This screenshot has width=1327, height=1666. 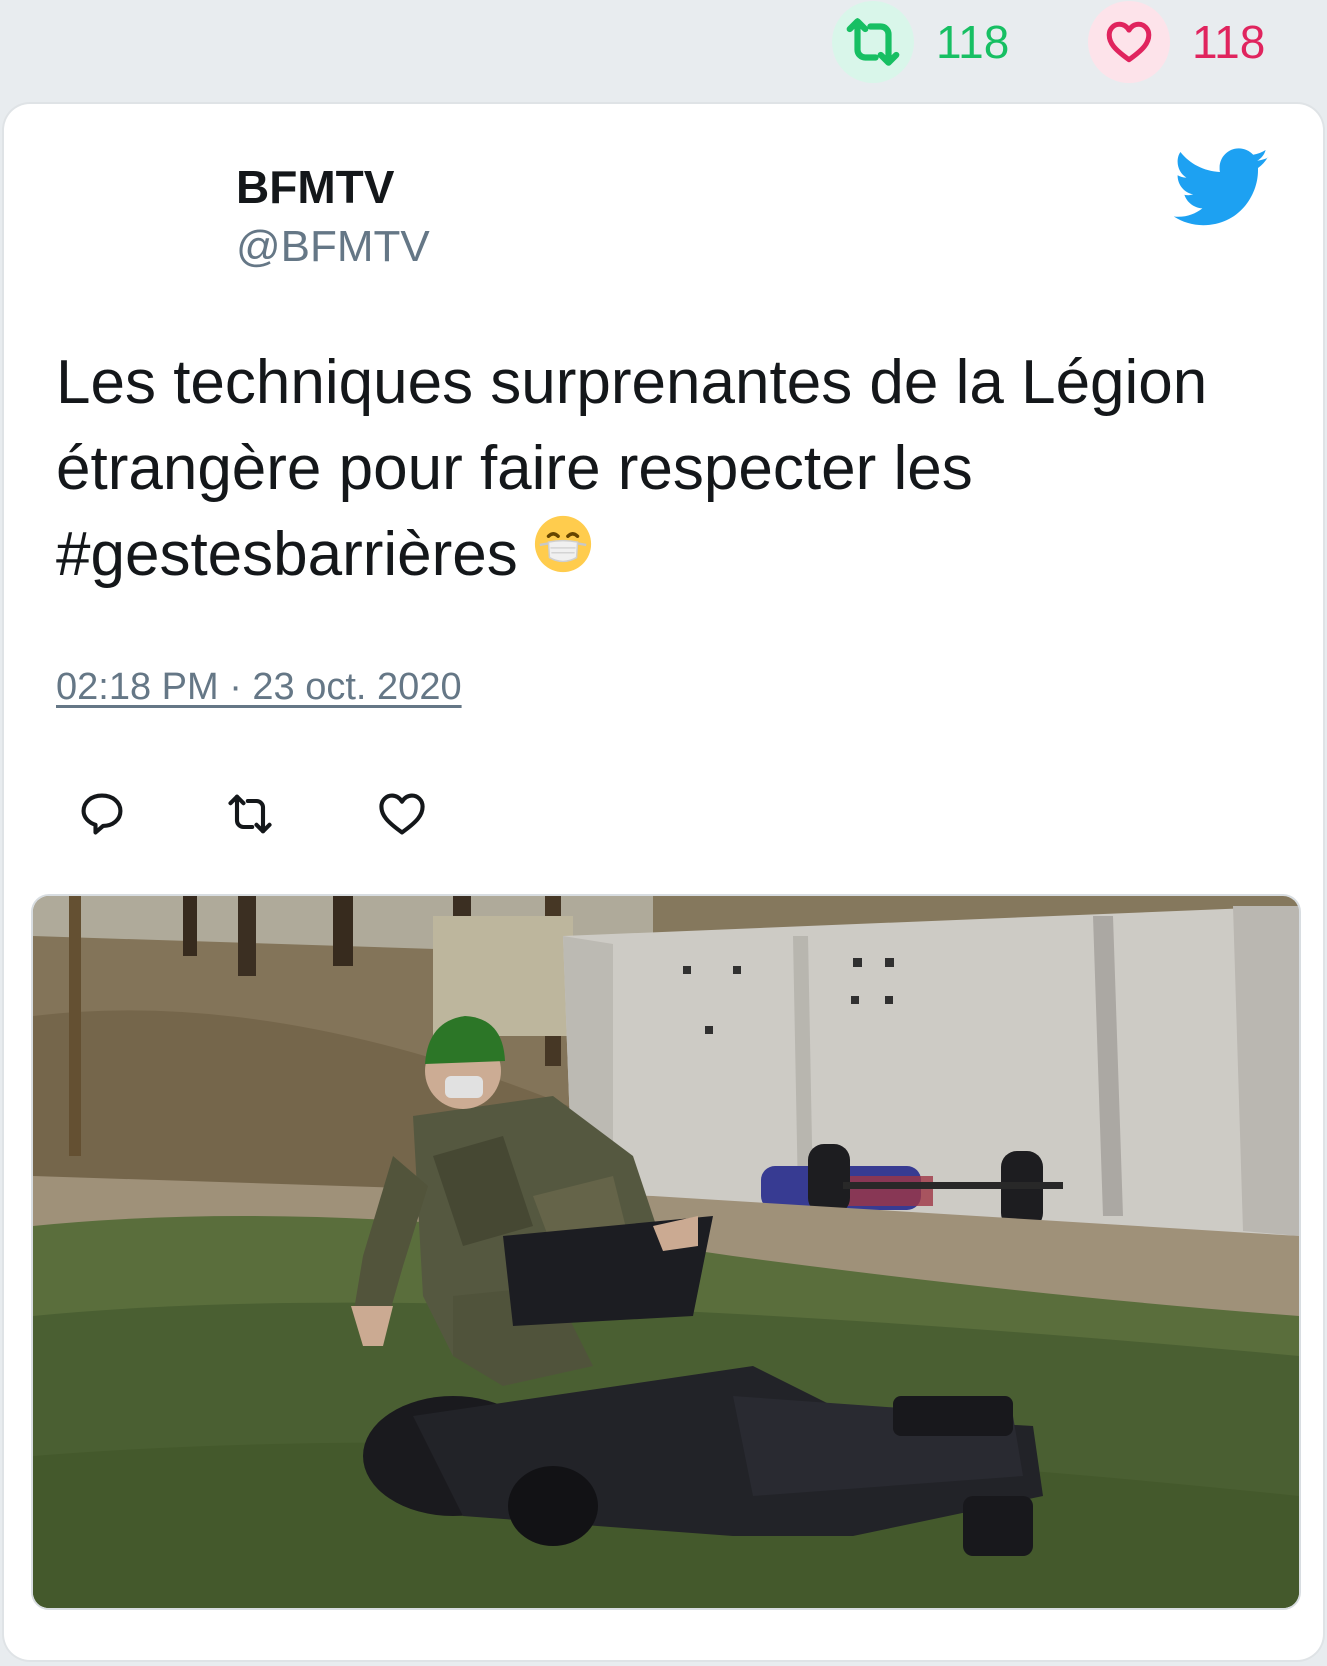 What do you see at coordinates (973, 42) in the screenshot?
I see `retweet-count: 118` at bounding box center [973, 42].